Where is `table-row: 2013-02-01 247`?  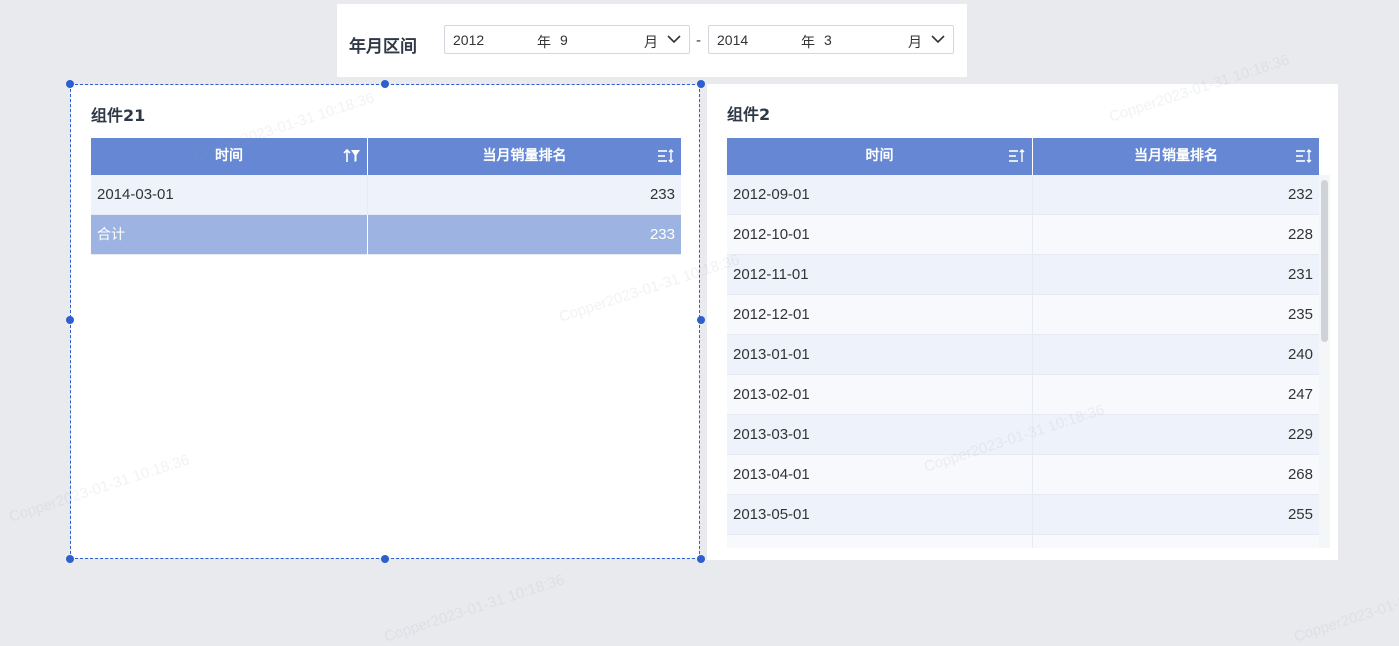
table-row: 2013-02-01 247 is located at coordinates (1023, 395).